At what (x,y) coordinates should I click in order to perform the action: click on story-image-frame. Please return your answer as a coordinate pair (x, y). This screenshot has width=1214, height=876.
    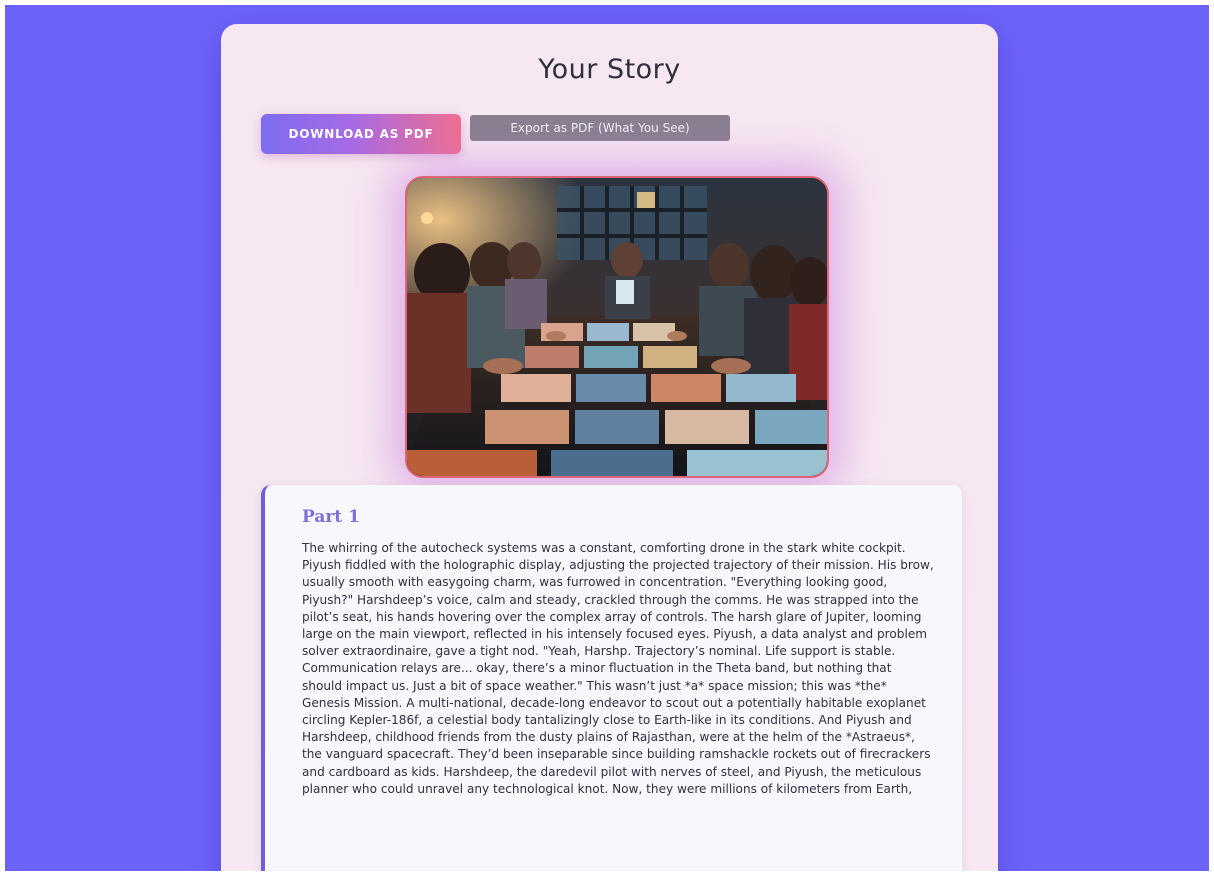
    Looking at the image, I should click on (617, 327).